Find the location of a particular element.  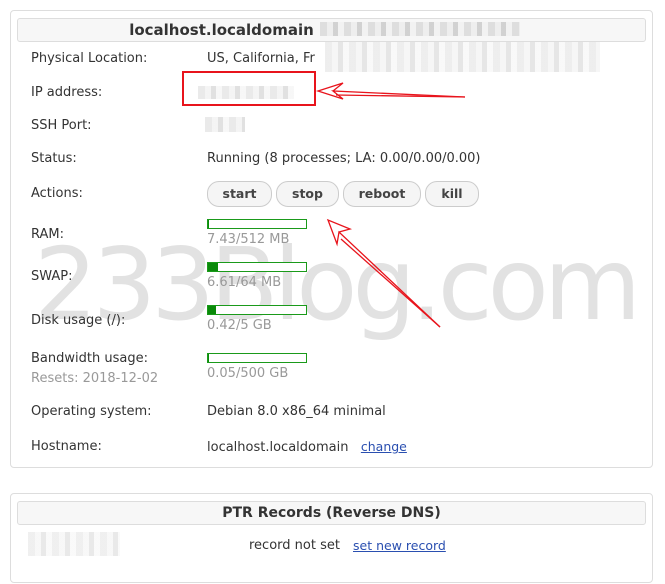

arrow-to-stop is located at coordinates (383, 273).